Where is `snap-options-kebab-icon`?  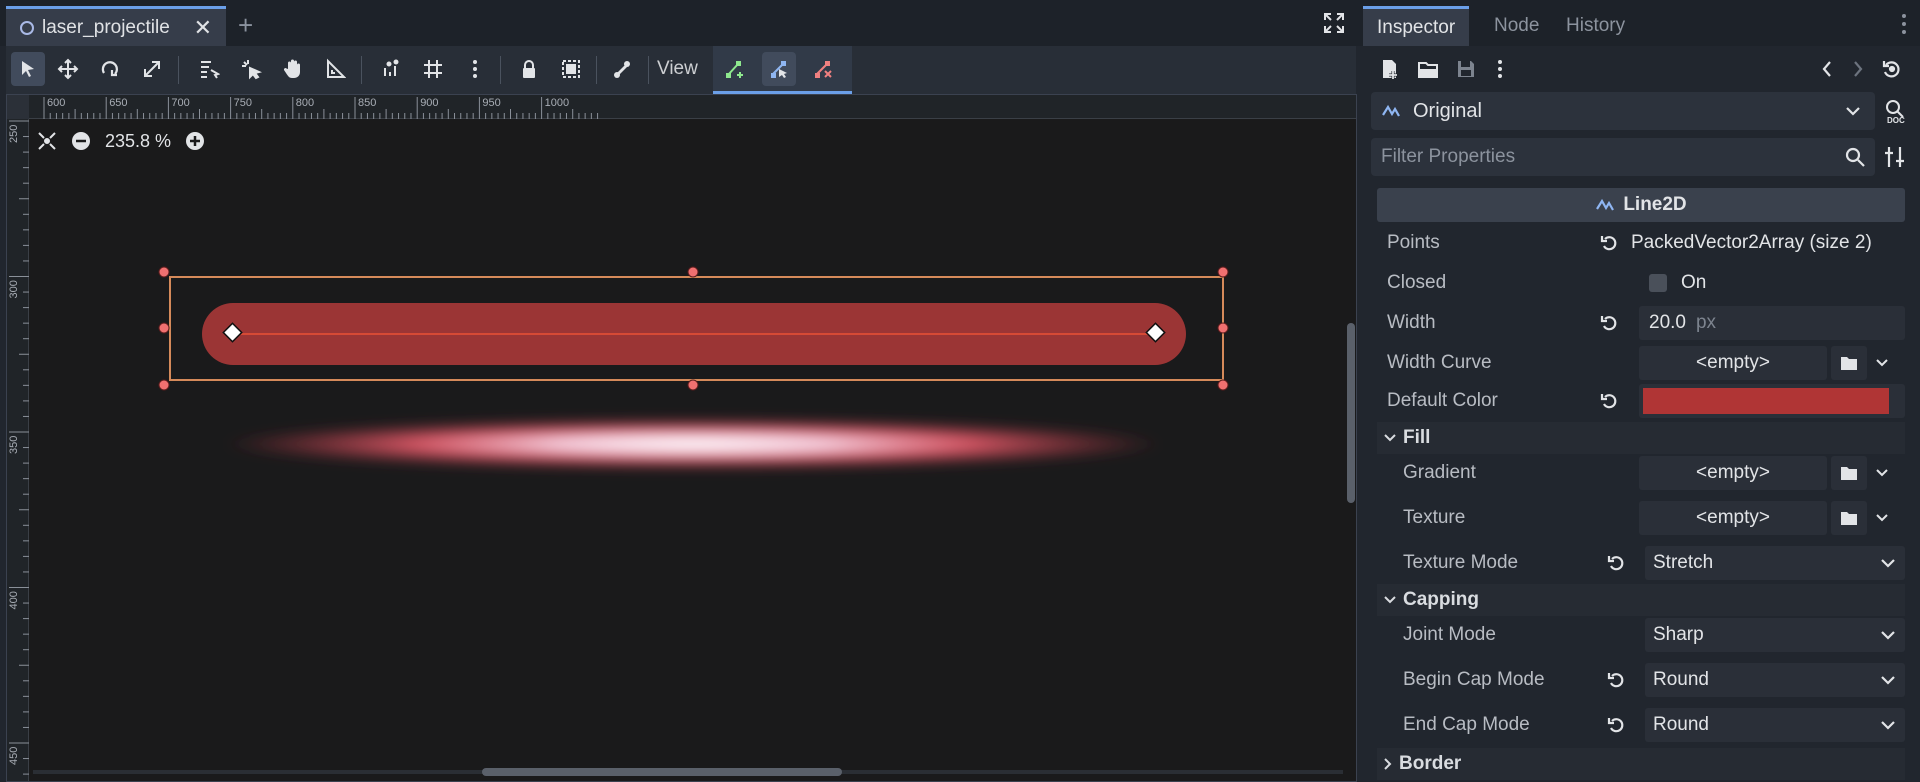 snap-options-kebab-icon is located at coordinates (475, 69).